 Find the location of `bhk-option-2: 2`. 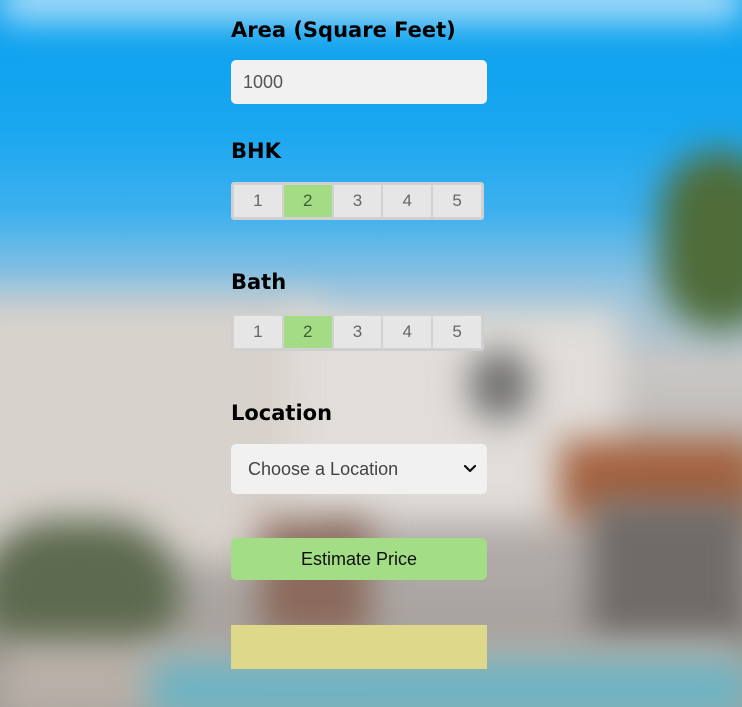

bhk-option-2: 2 is located at coordinates (307, 201).